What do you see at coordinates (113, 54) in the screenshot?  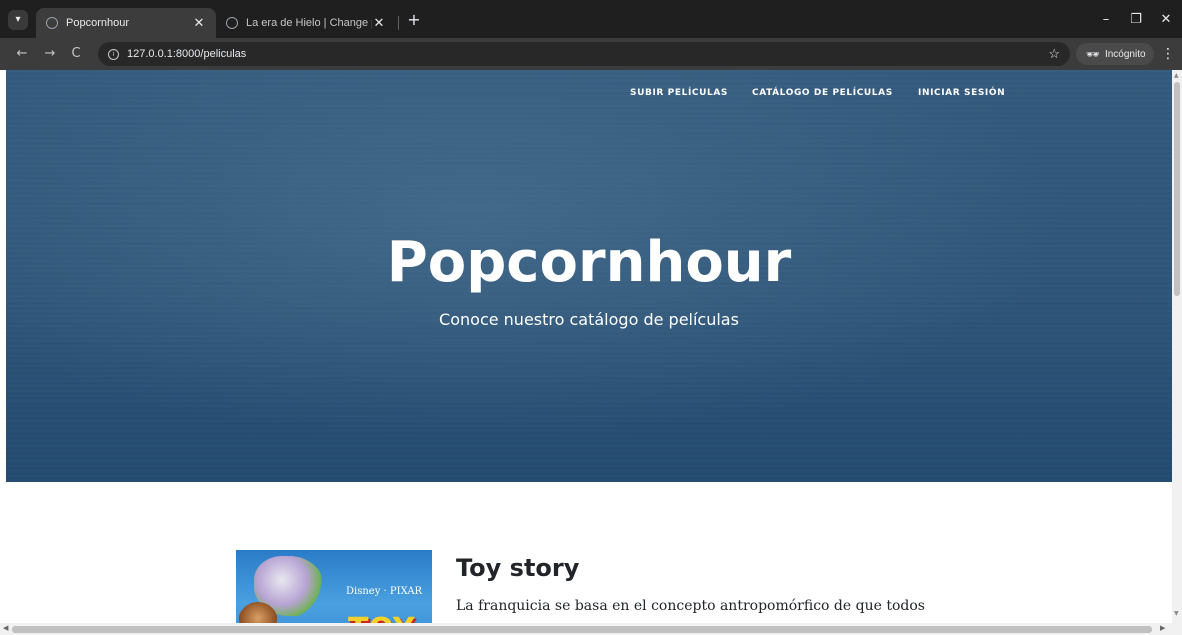 I see `site-info-icon: i` at bounding box center [113, 54].